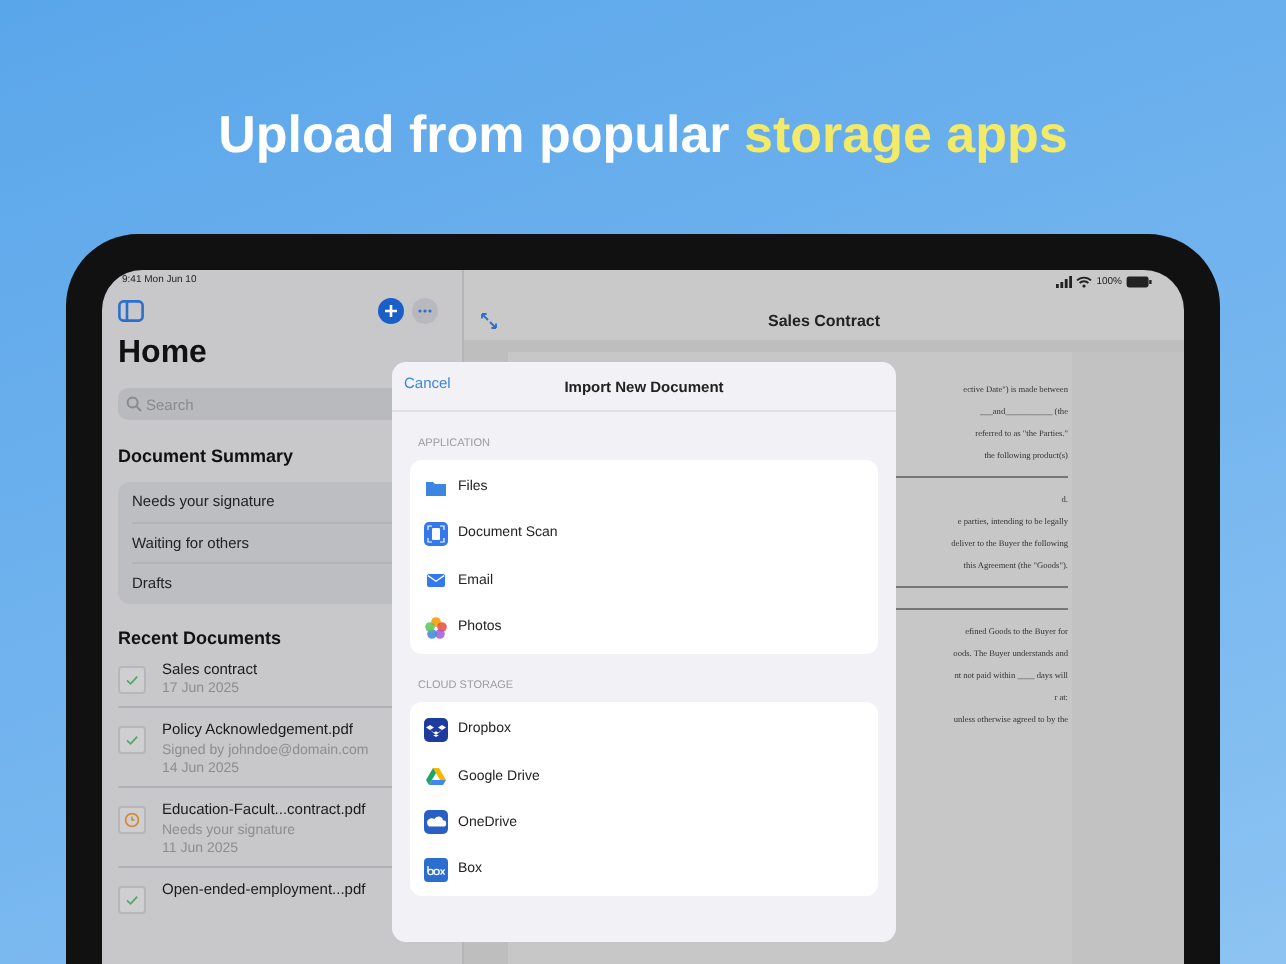 Image resolution: width=1286 pixels, height=964 pixels. I want to click on section-heading: Recent Documents, so click(201, 637).